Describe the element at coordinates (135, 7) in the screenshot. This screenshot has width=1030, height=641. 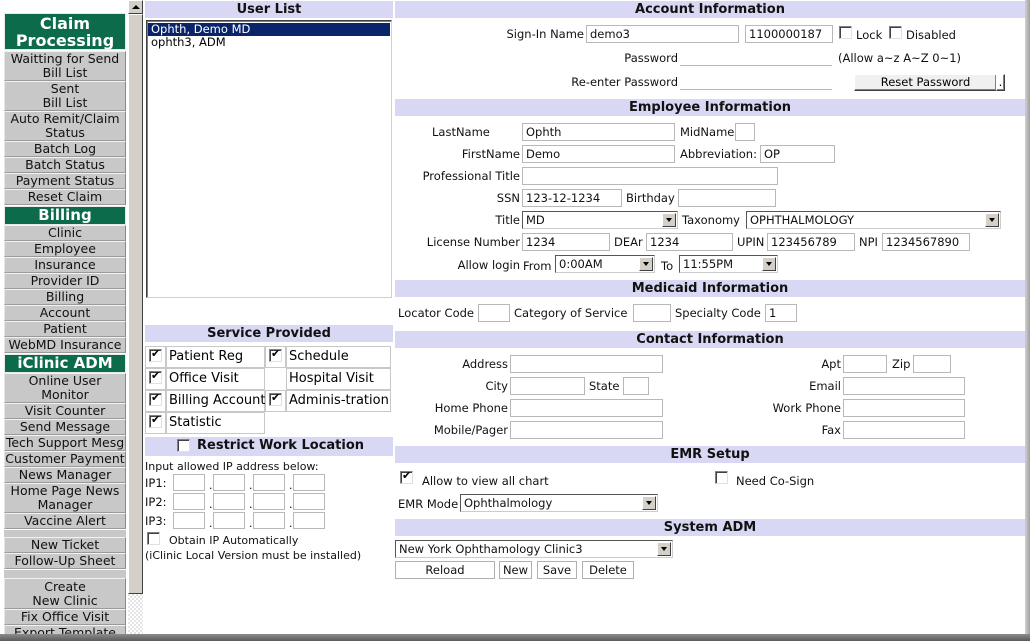
I see `scroll-up-arrow-icon` at that location.